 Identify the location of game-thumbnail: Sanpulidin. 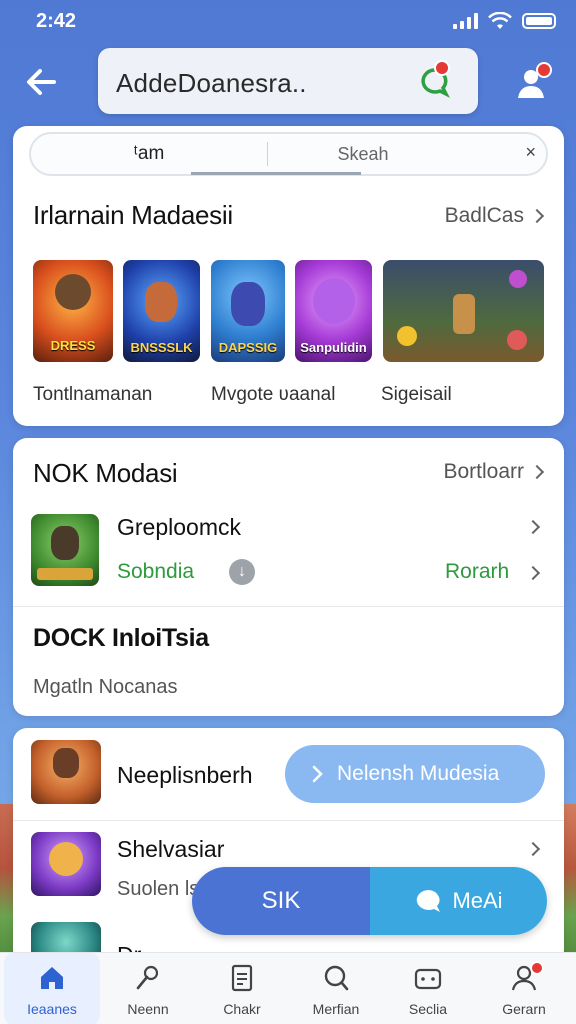
(333, 311).